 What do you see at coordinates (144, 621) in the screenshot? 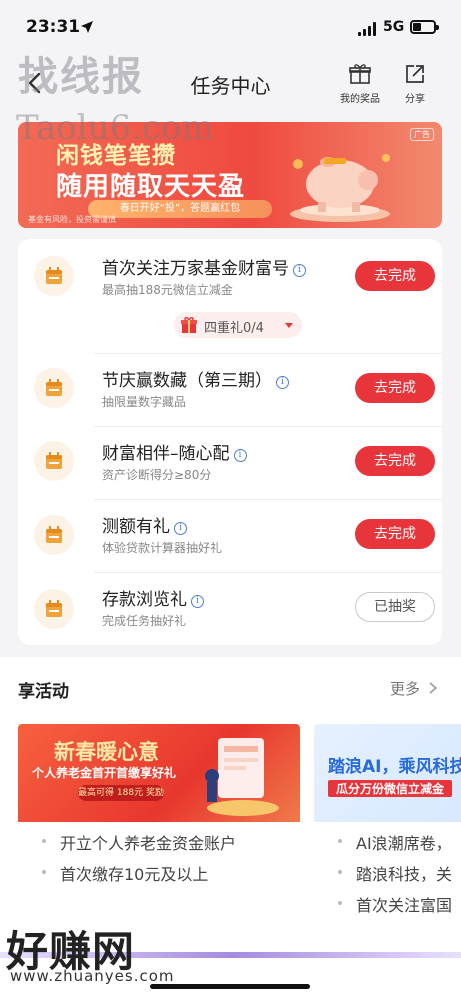
I see `task-desc: 完成任务抽好礼` at bounding box center [144, 621].